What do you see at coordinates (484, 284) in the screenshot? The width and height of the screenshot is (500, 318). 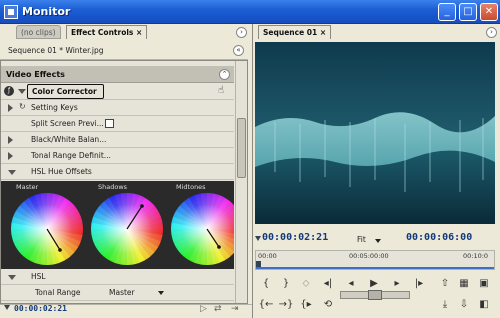 I see `safe-margins-icon: ▣` at bounding box center [484, 284].